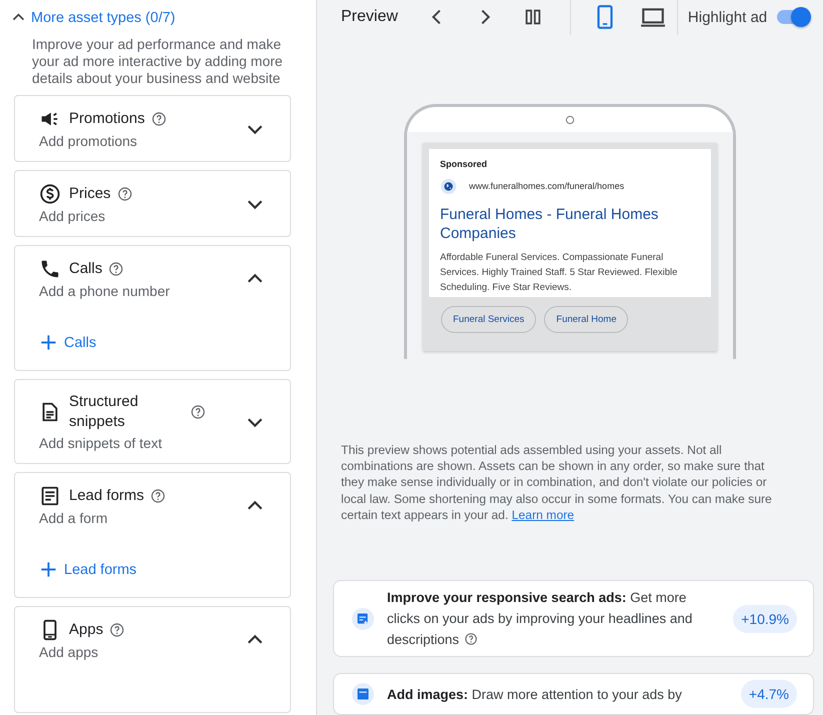 Image resolution: width=823 pixels, height=715 pixels. Describe the element at coordinates (86, 630) in the screenshot. I see `asset-title: Apps` at that location.